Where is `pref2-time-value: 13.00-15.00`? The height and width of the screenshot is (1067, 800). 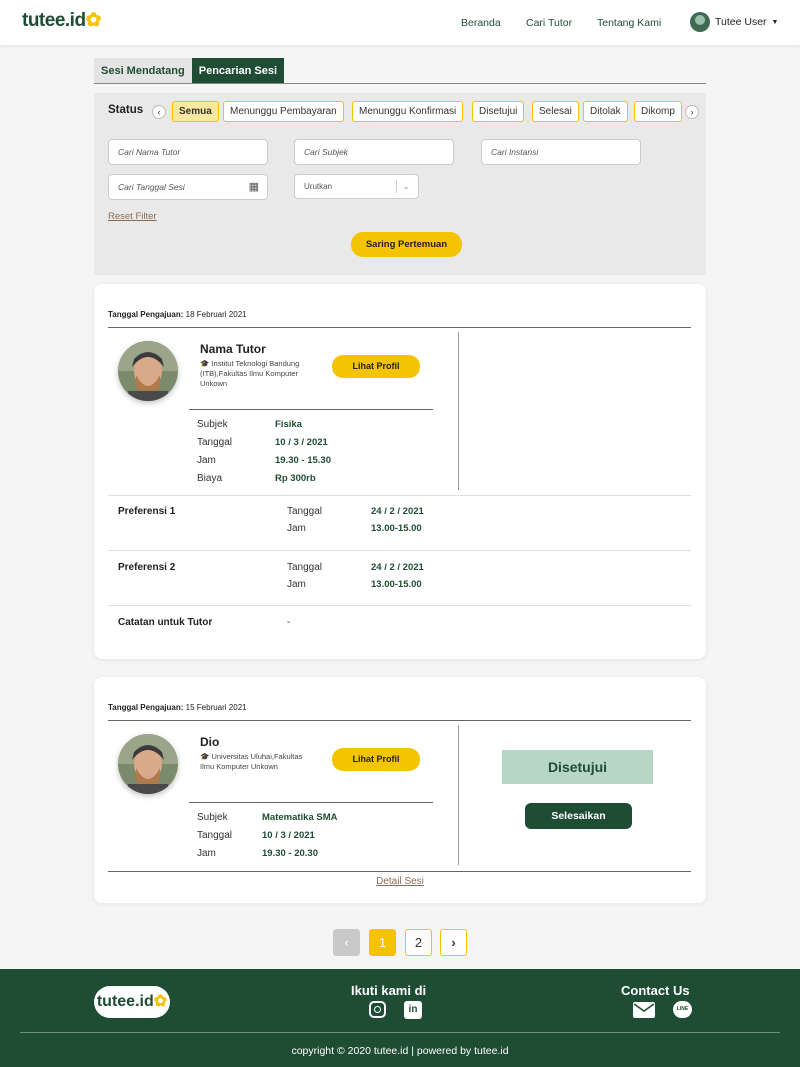
pref2-time-value: 13.00-15.00 is located at coordinates (396, 584).